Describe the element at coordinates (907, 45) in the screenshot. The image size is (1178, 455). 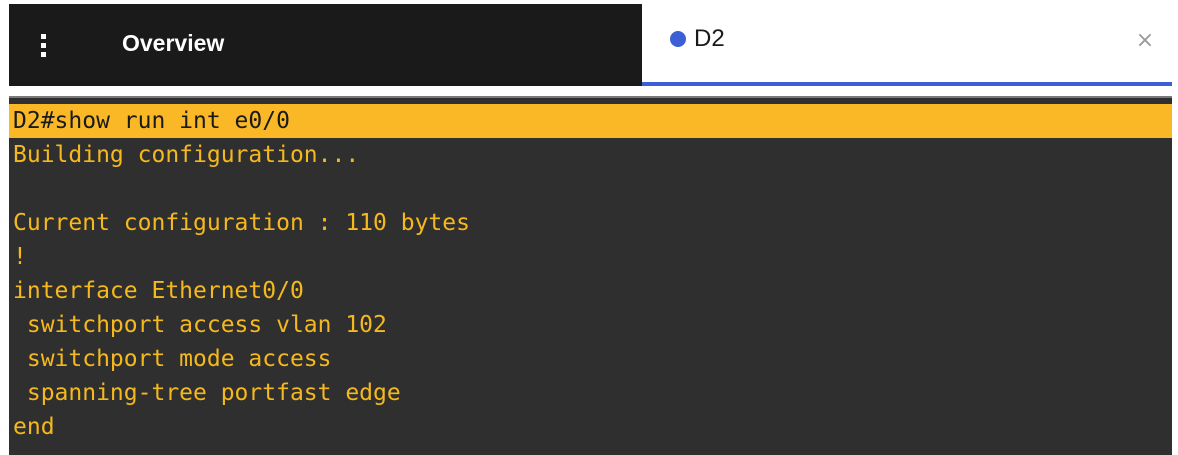
I see `tab-d2: D2 ×` at that location.